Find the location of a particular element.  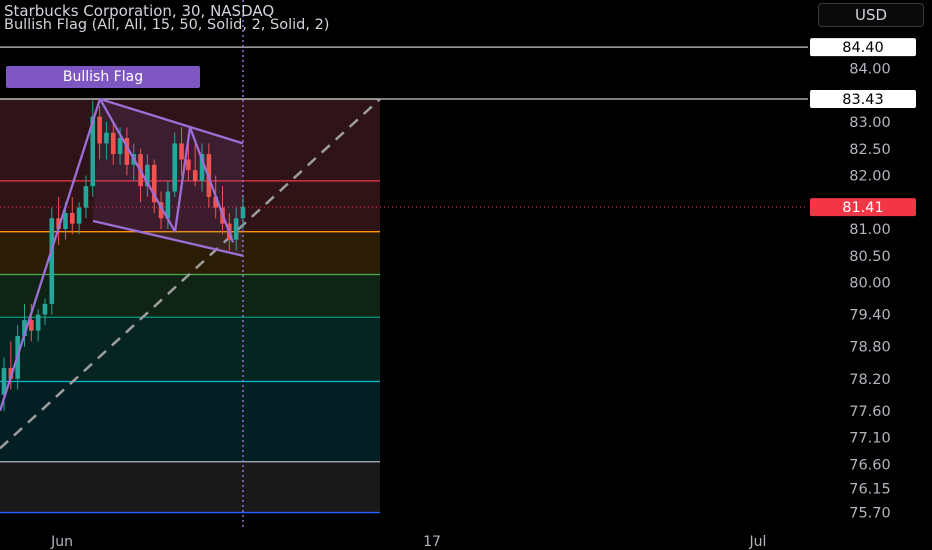

price-badge-label: 84.40 is located at coordinates (863, 48).